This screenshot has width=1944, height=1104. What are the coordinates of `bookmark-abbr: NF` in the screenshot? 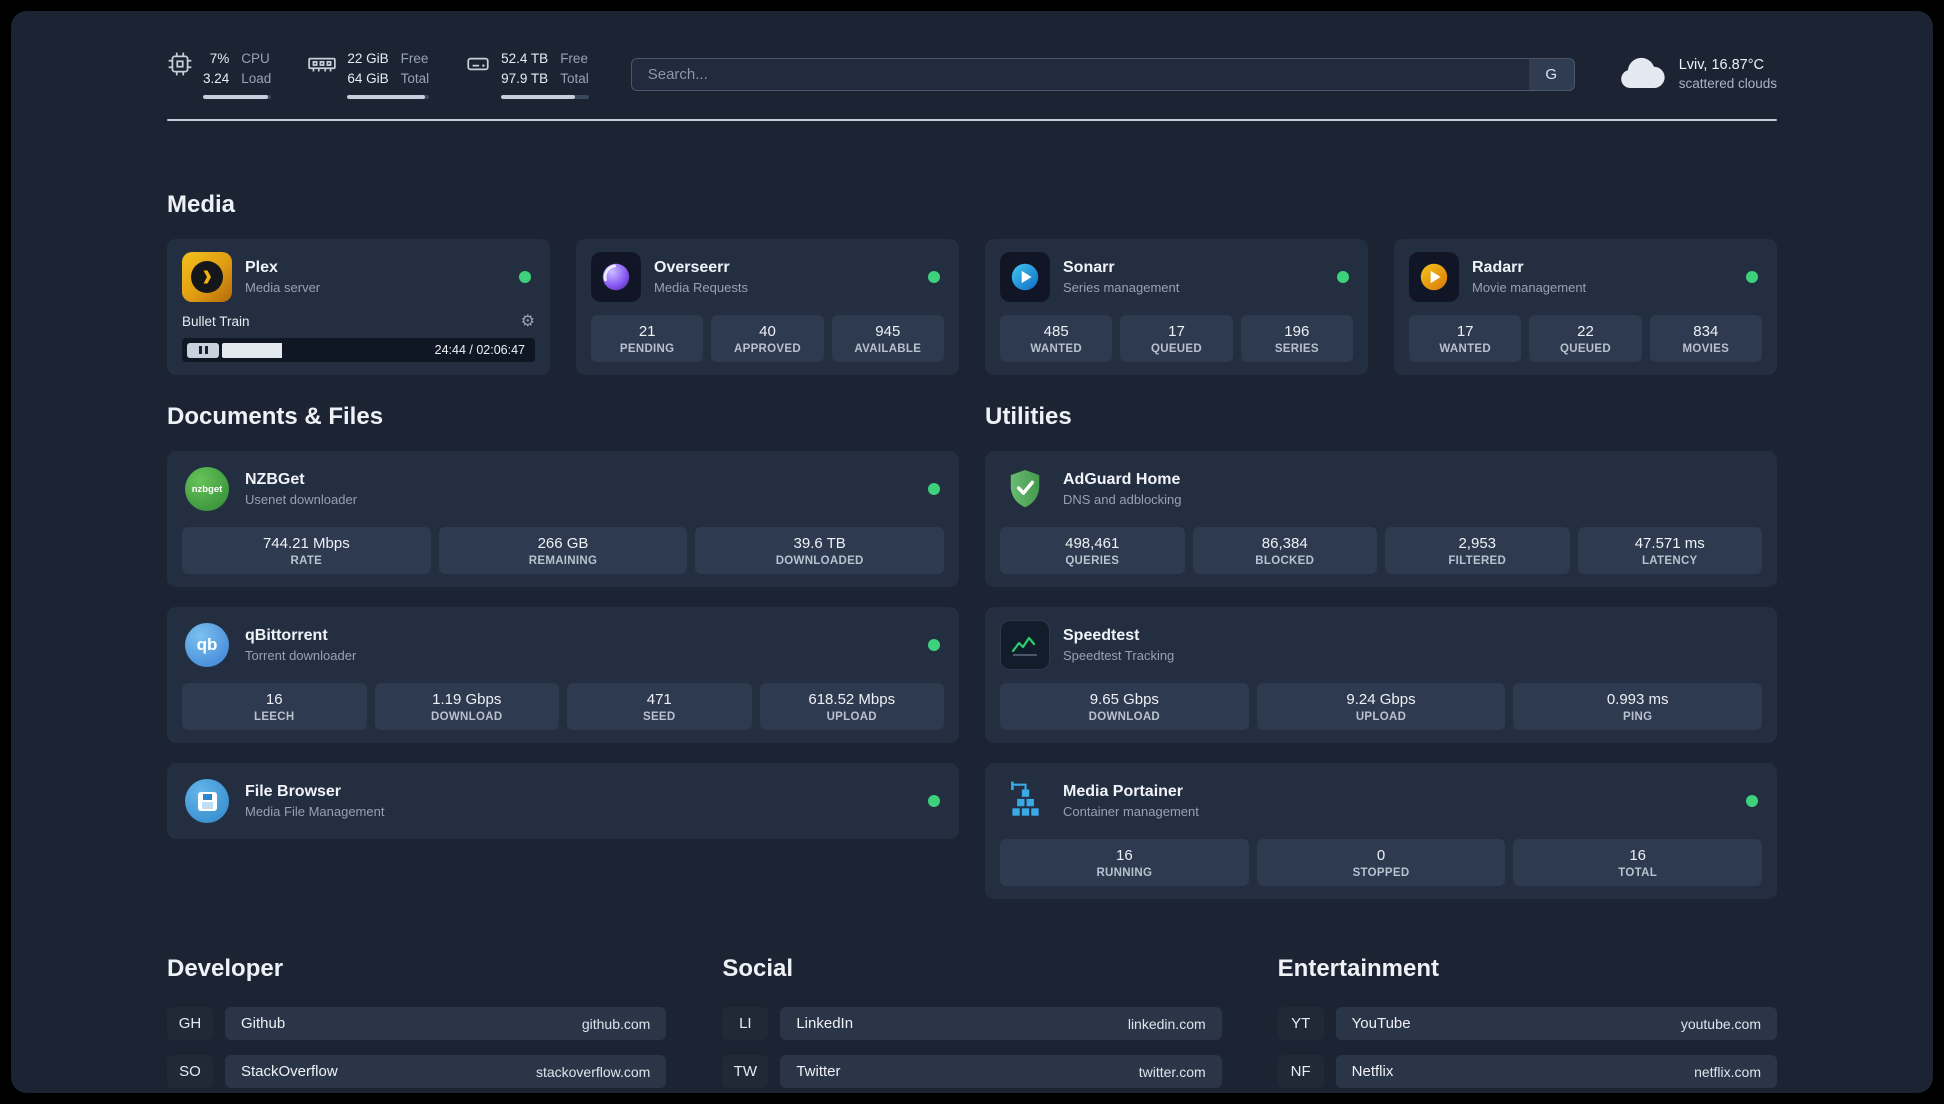 It's located at (1301, 1071).